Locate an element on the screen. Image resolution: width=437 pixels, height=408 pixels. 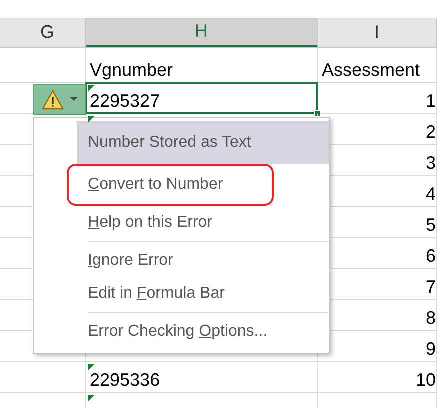
cell-text: 8 is located at coordinates (431, 318).